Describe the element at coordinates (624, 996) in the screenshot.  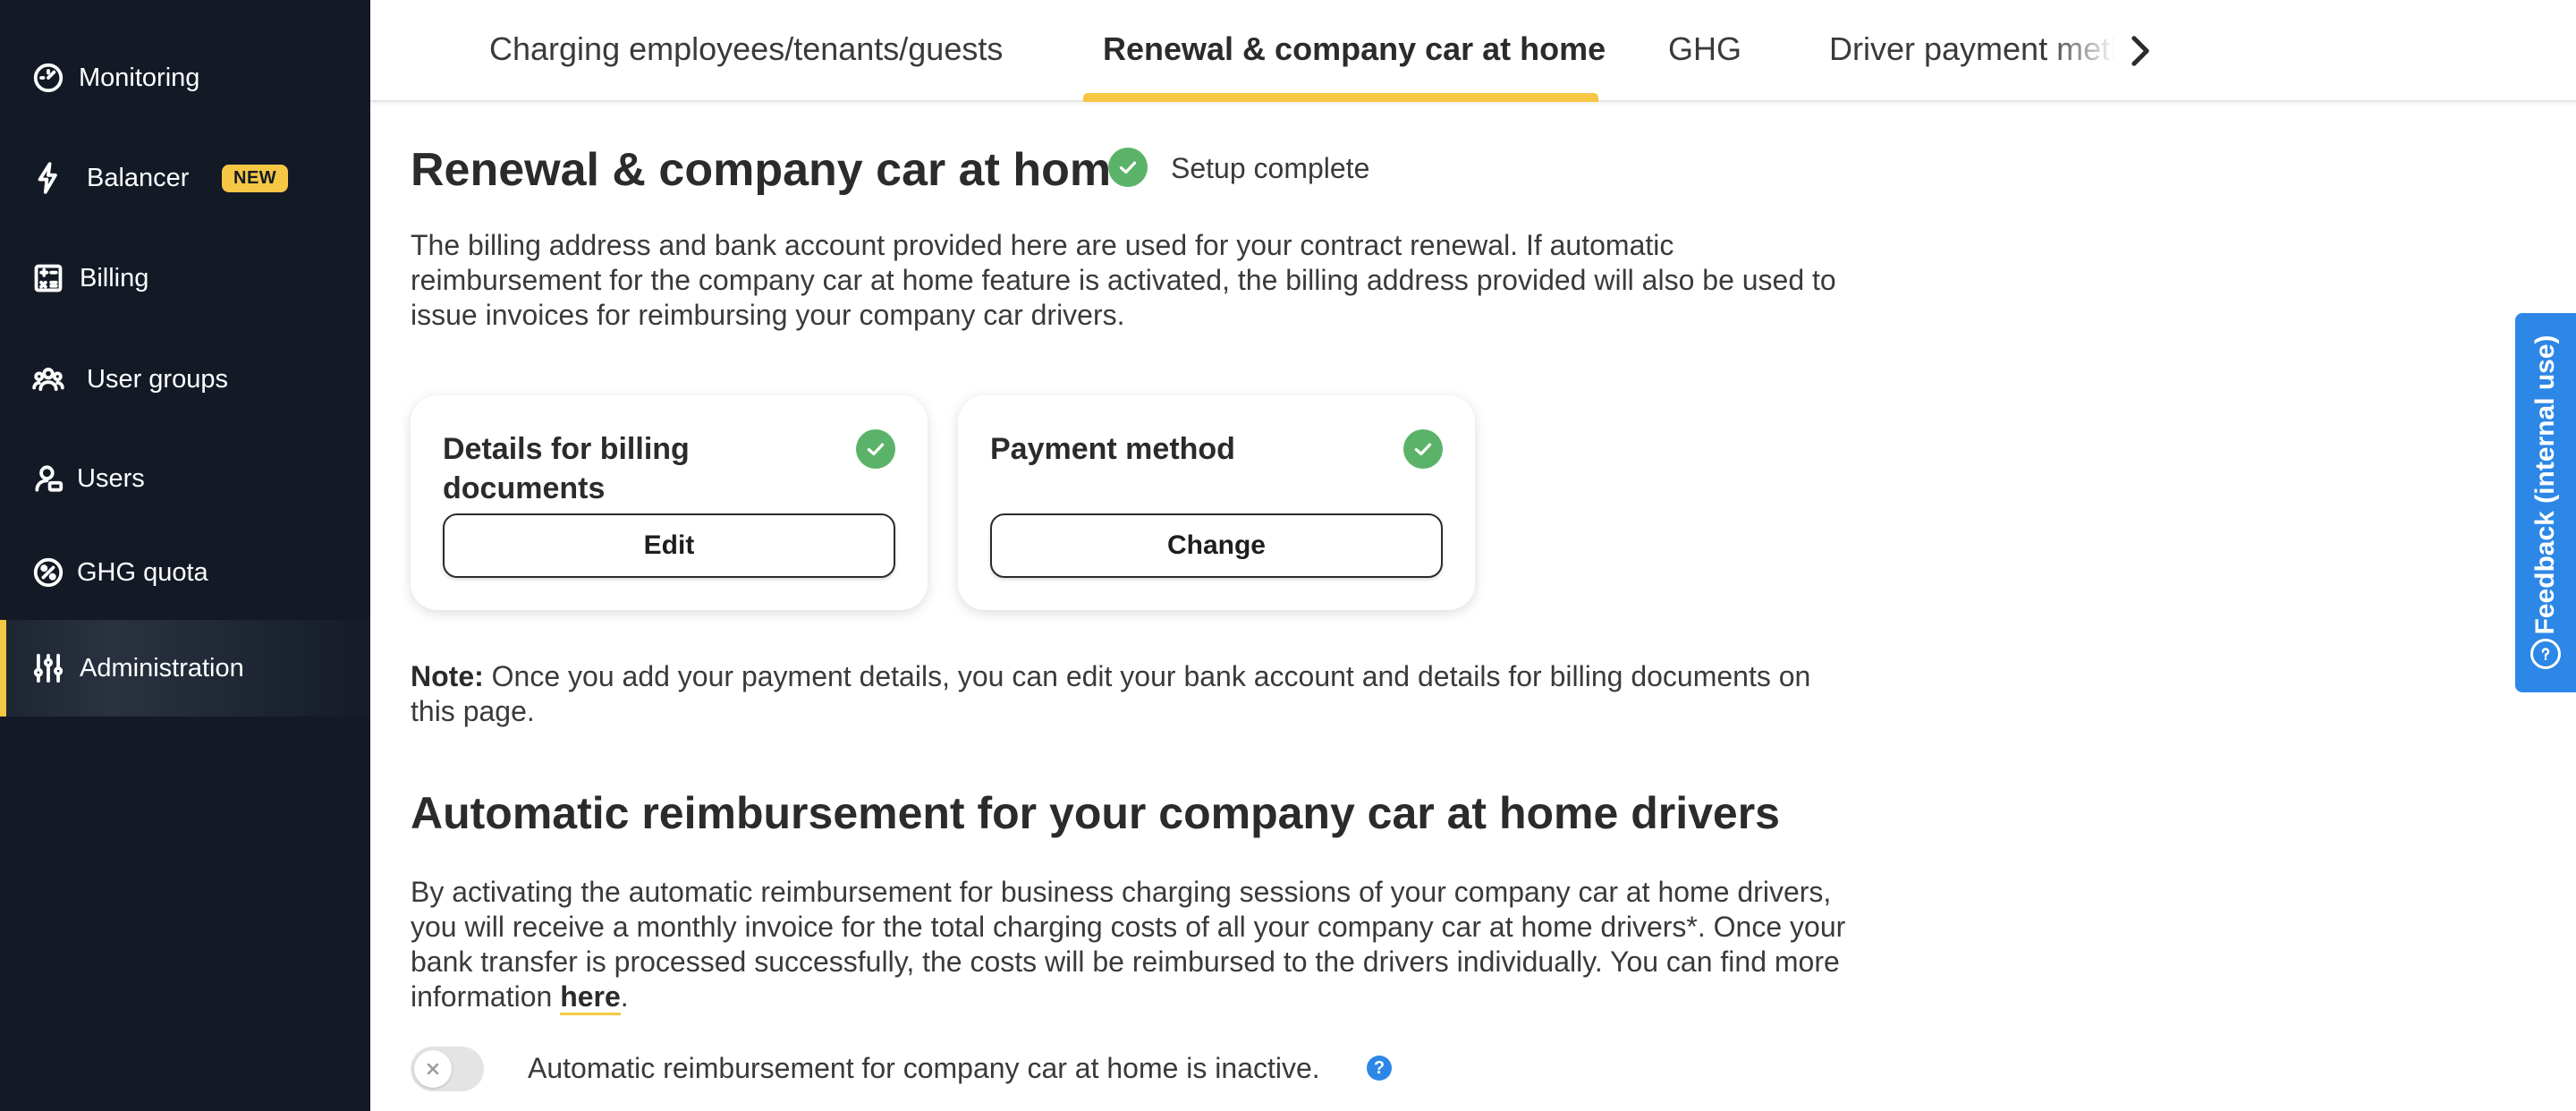
I see `section-end: .` at that location.